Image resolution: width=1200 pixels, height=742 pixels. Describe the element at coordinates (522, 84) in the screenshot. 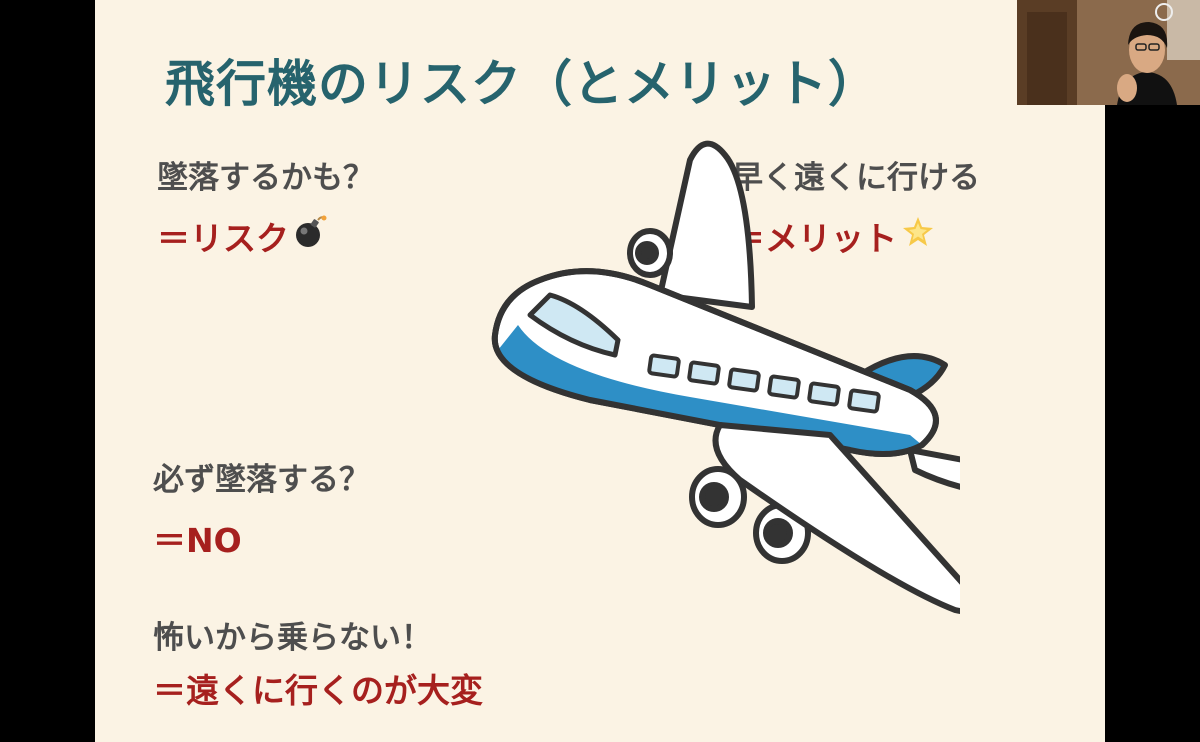

I see `slide-title: 飛行機のリスク（とメリット）` at that location.